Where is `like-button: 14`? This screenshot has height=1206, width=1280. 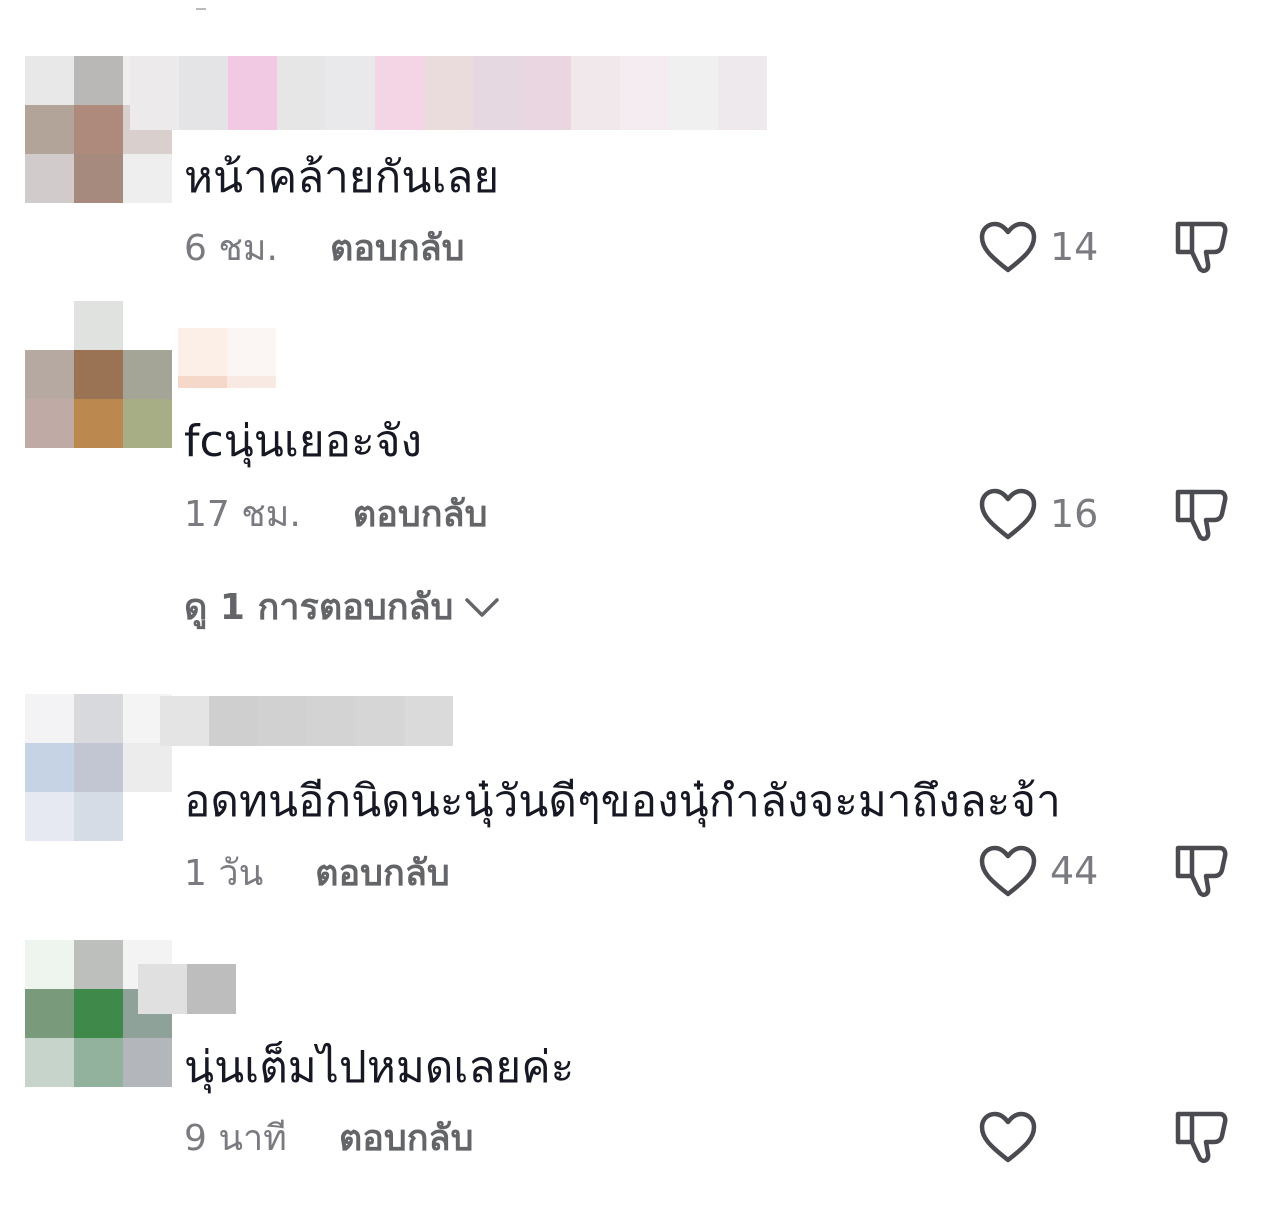
like-button: 14 is located at coordinates (1038, 247).